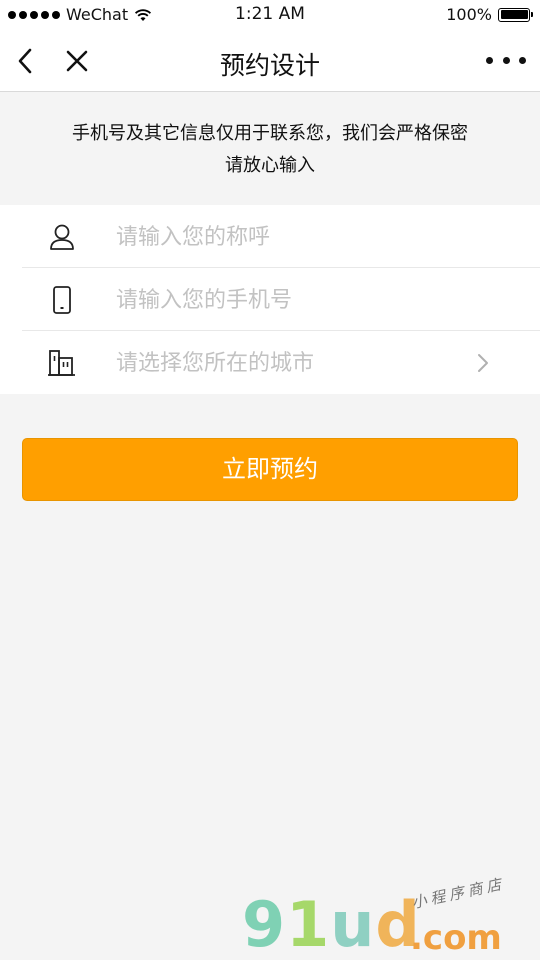 This screenshot has height=960, width=540. I want to click on page-title: 预约设计, so click(269, 65).